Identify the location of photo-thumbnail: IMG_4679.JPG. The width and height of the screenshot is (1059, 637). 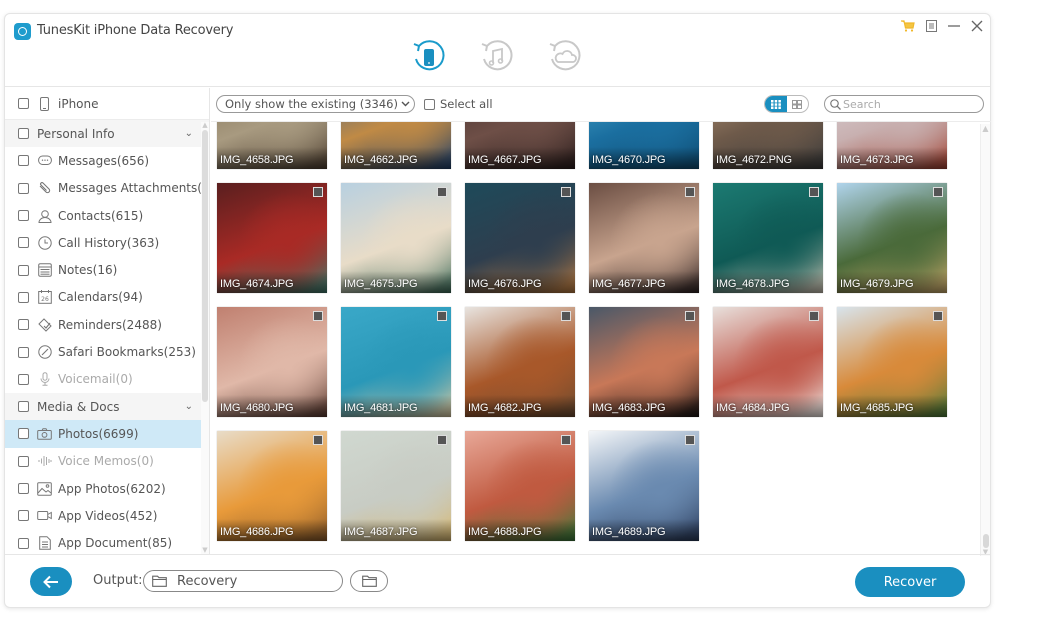
(892, 238).